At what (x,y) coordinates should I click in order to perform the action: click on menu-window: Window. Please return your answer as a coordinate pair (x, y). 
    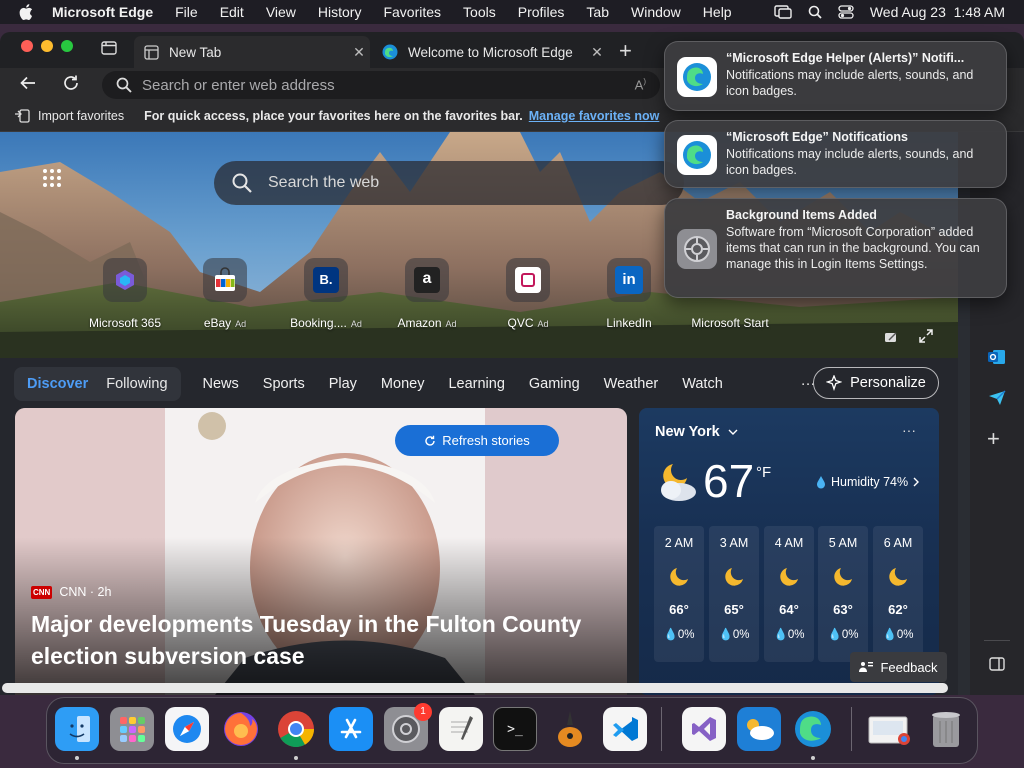
    Looking at the image, I should click on (656, 12).